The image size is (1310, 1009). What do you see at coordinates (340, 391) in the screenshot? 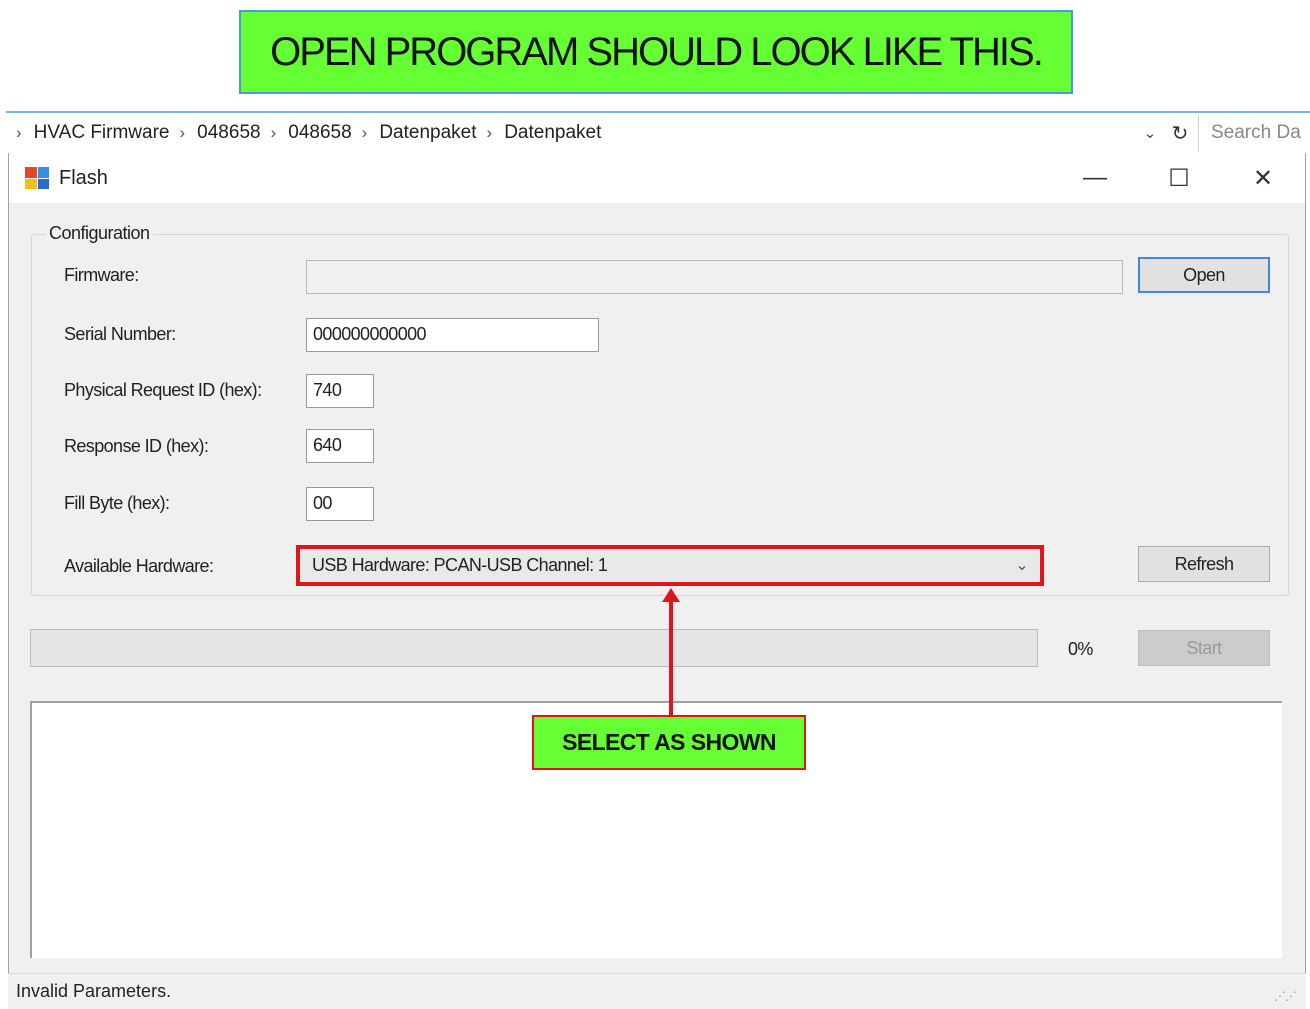
I see `physical-request-id-field: 740` at bounding box center [340, 391].